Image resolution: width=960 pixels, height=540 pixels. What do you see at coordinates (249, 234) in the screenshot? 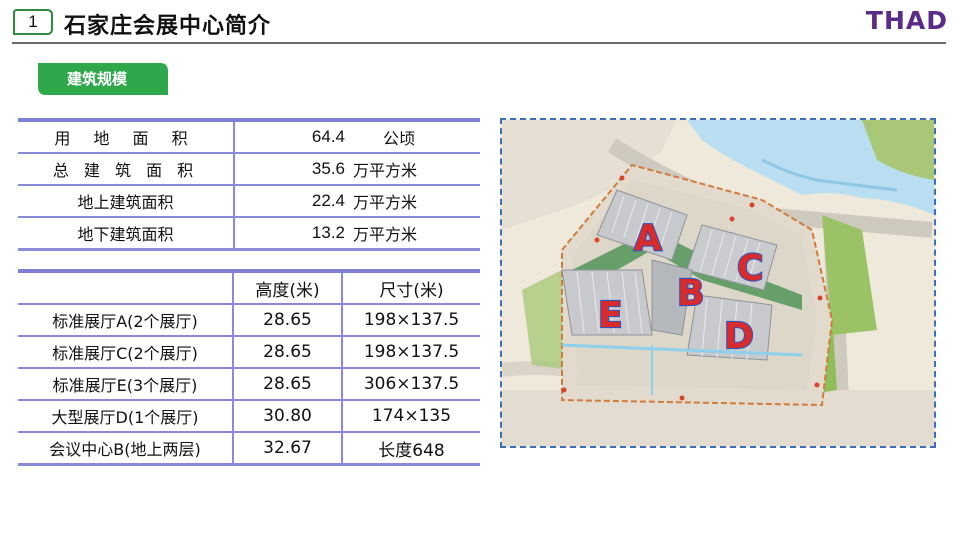
I see `table-row: 地下建筑面积 13.2 万平方米` at bounding box center [249, 234].